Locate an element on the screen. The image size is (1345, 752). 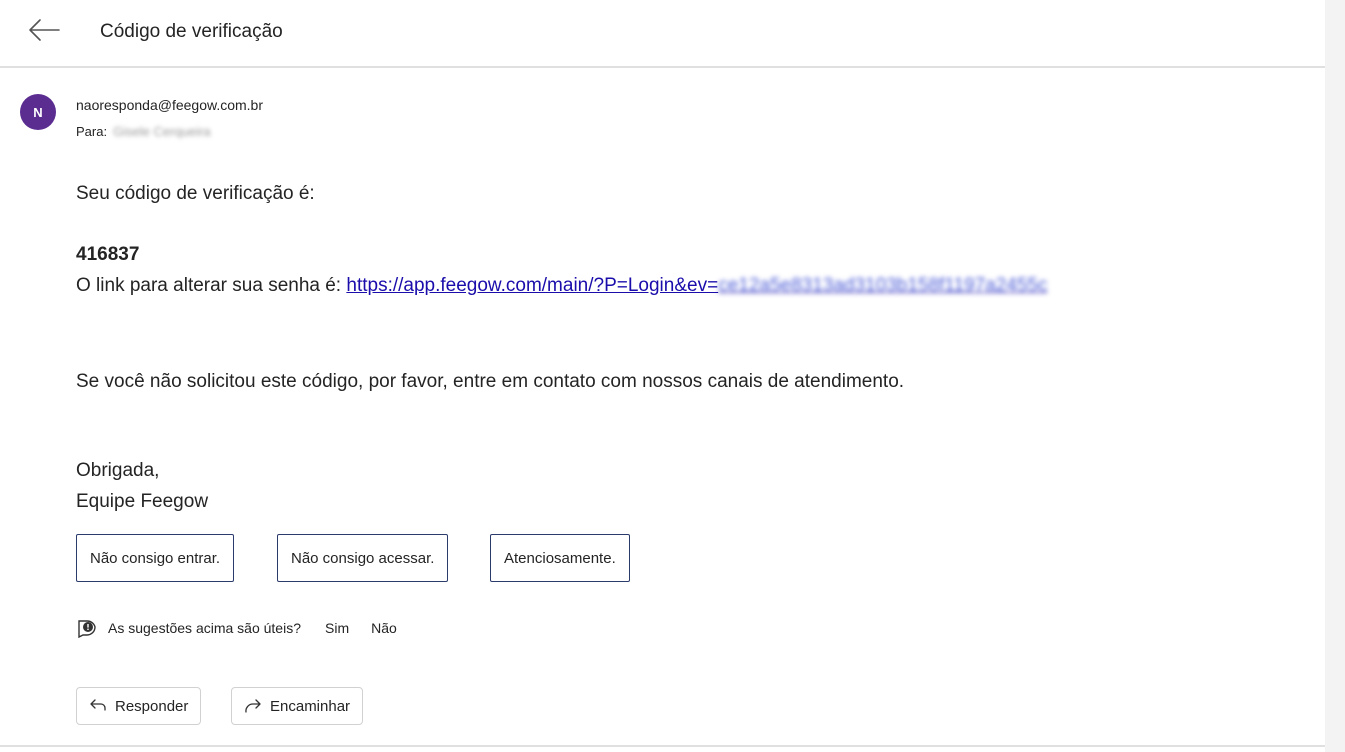
body-signoff: Obrigada, is located at coordinates (118, 470).